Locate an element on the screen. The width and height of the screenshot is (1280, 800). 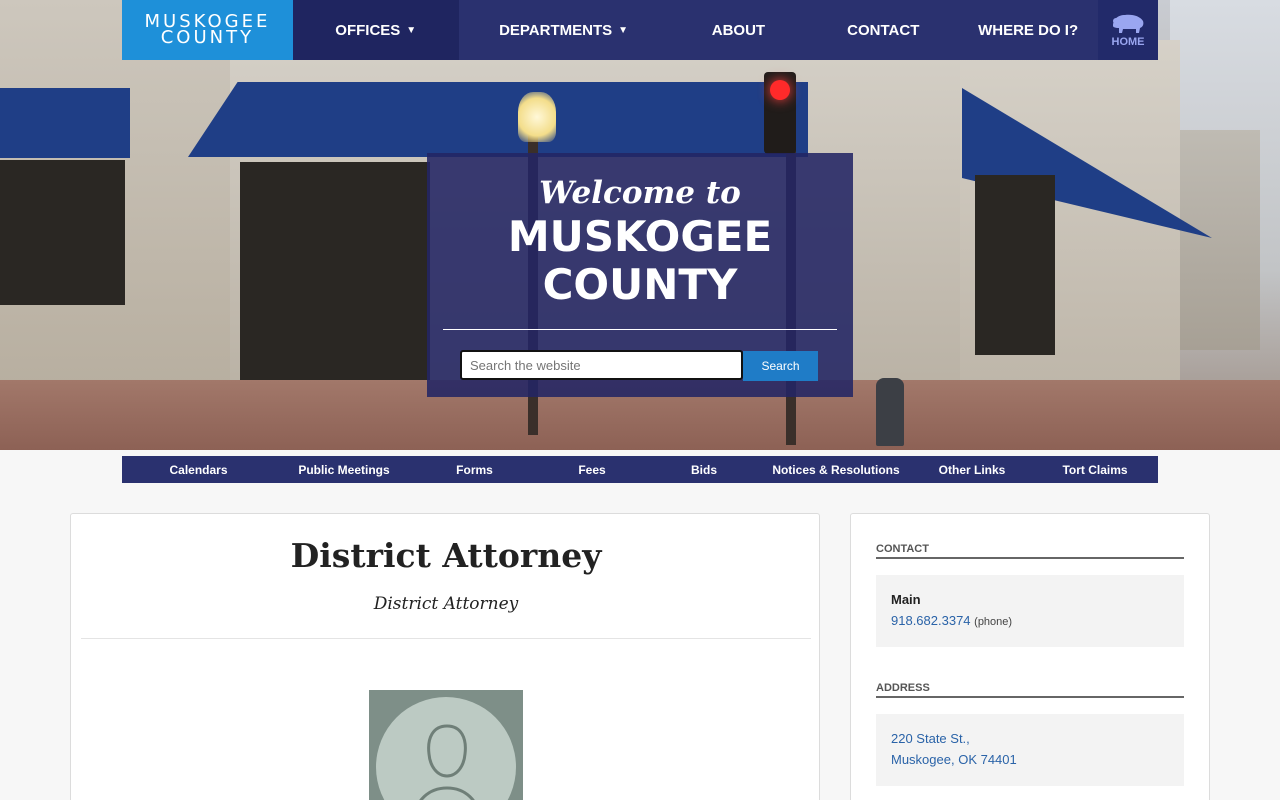
welcome-title: MUSKOGEE COUNTY is located at coordinates (640, 261).